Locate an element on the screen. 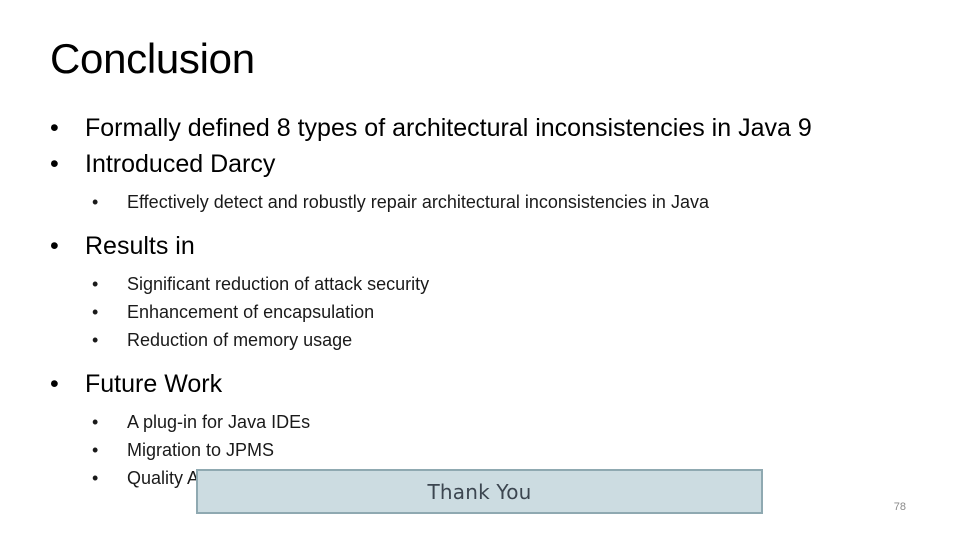 This screenshot has width=960, height=540. page-title: Conclusion is located at coordinates (152, 58).